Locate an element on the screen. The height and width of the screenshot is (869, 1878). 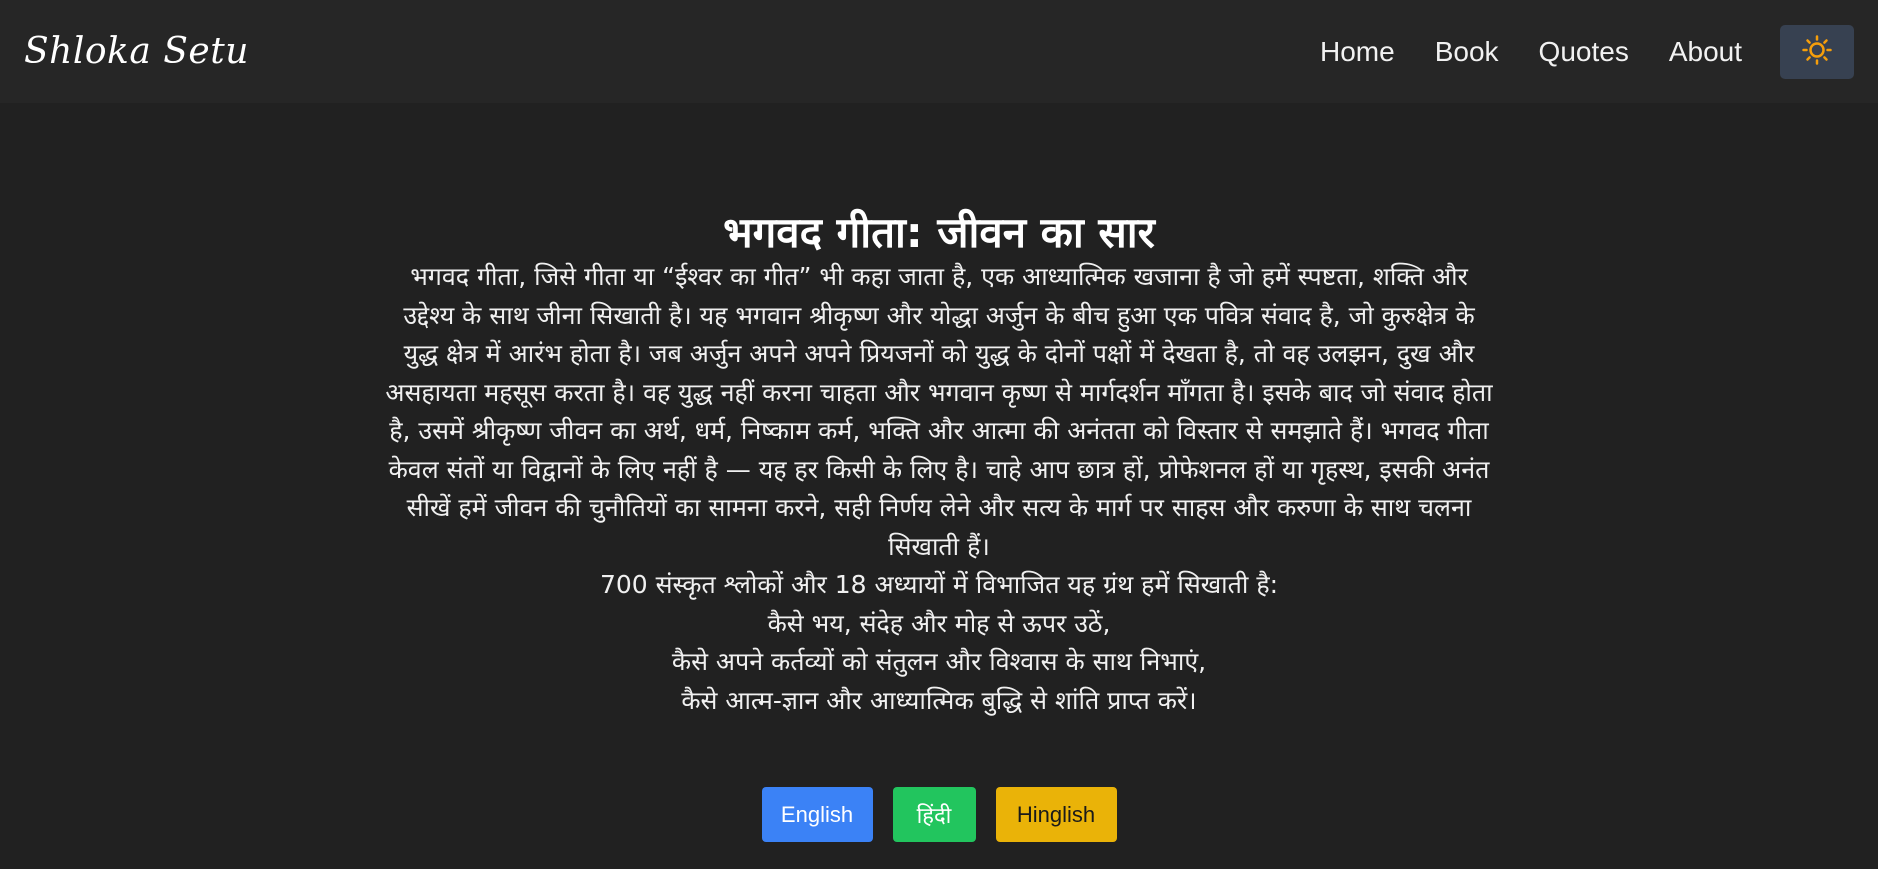
text-line: कैसे भय, संदेह और मोह से ऊपर उठें, is located at coordinates (939, 623).